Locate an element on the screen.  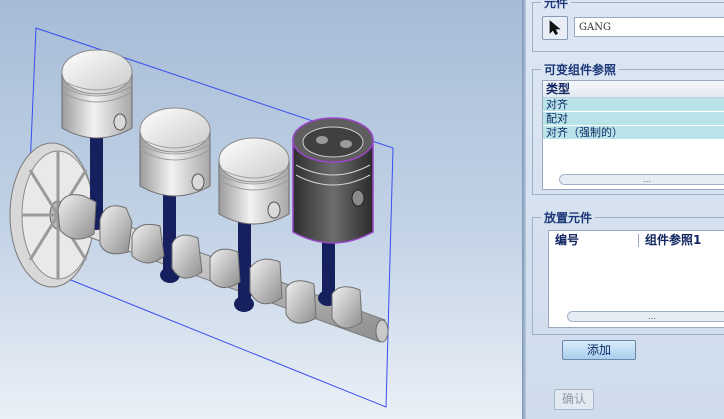
list-item-align: 对齐 is located at coordinates (633, 104).